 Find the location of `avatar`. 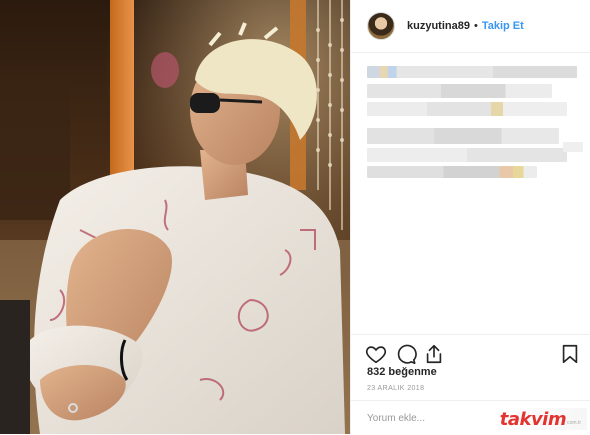

avatar is located at coordinates (381, 26).